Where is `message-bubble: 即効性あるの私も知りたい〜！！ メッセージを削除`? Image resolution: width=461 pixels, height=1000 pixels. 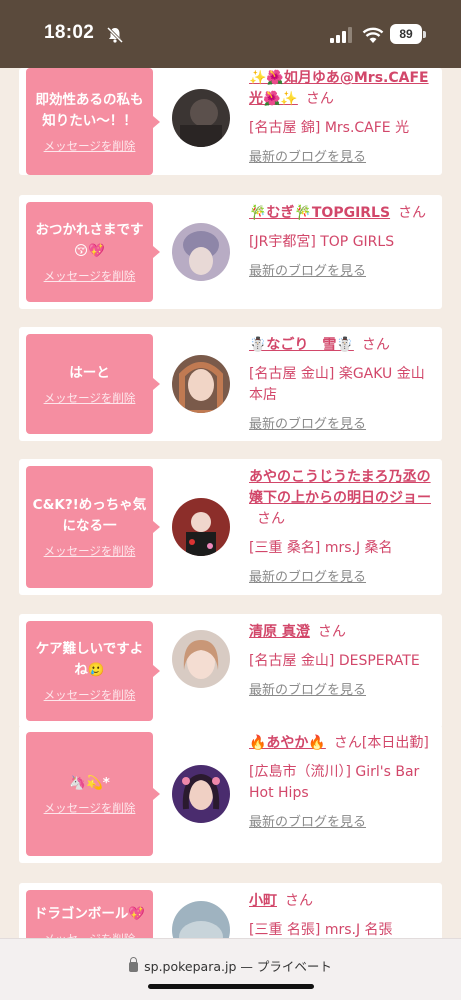 message-bubble: 即効性あるの私も知りたい〜！！ メッセージを削除 is located at coordinates (93, 121).